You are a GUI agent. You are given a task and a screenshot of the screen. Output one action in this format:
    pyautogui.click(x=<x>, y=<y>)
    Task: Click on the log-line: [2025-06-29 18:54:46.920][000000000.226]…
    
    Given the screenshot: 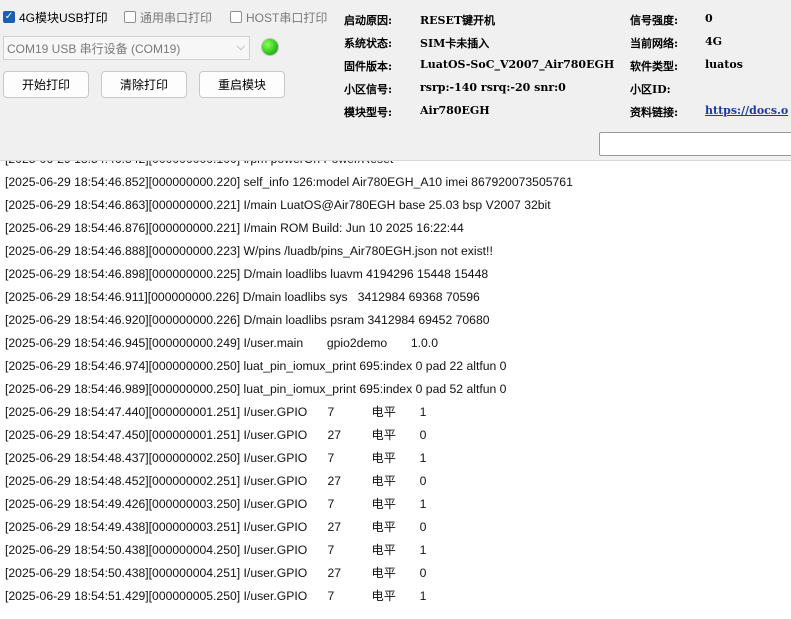 What is the action you would take?
    pyautogui.click(x=247, y=320)
    